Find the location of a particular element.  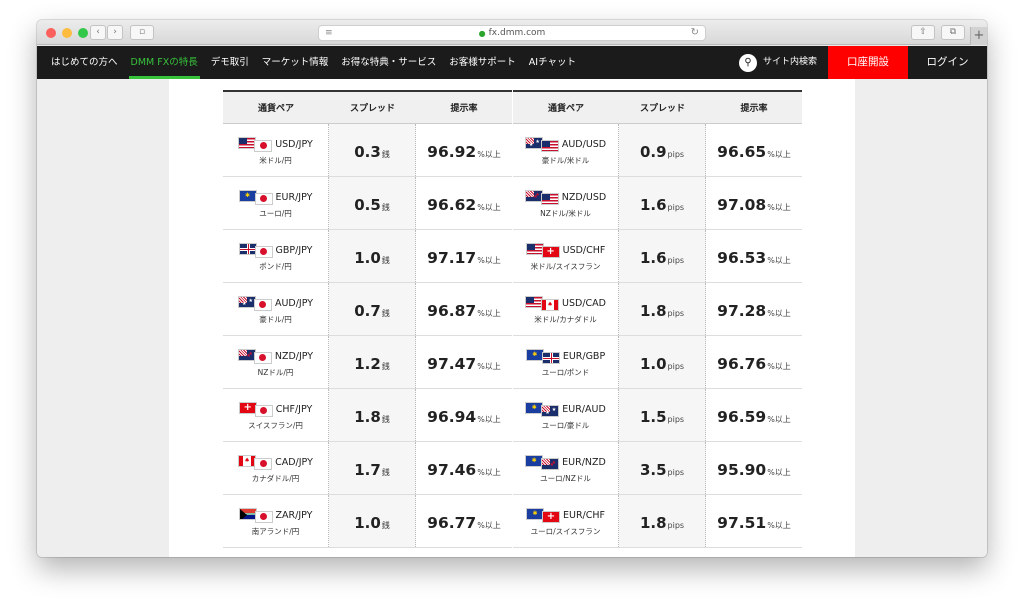

tabs-icon: ⧉ is located at coordinates (953, 32).